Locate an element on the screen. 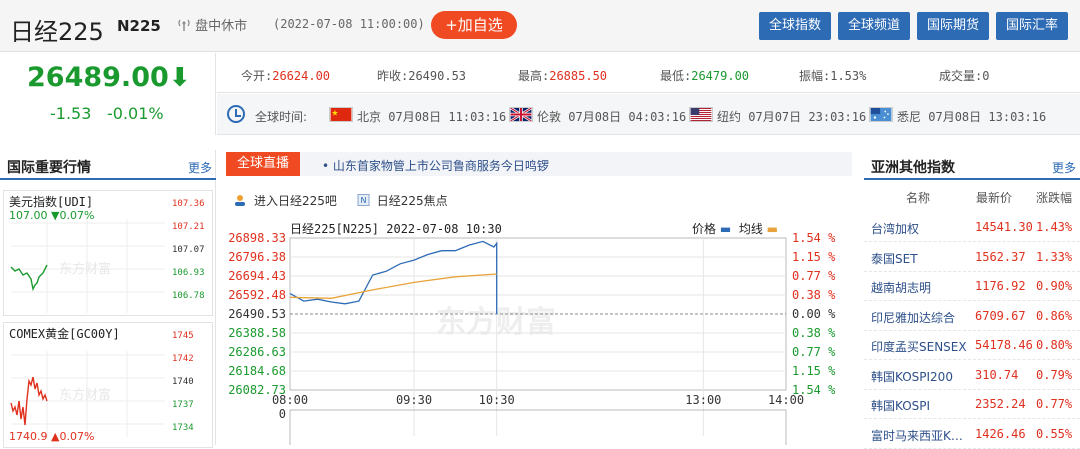 This screenshot has height=449, width=1080. australia-flag-icon is located at coordinates (881, 114).